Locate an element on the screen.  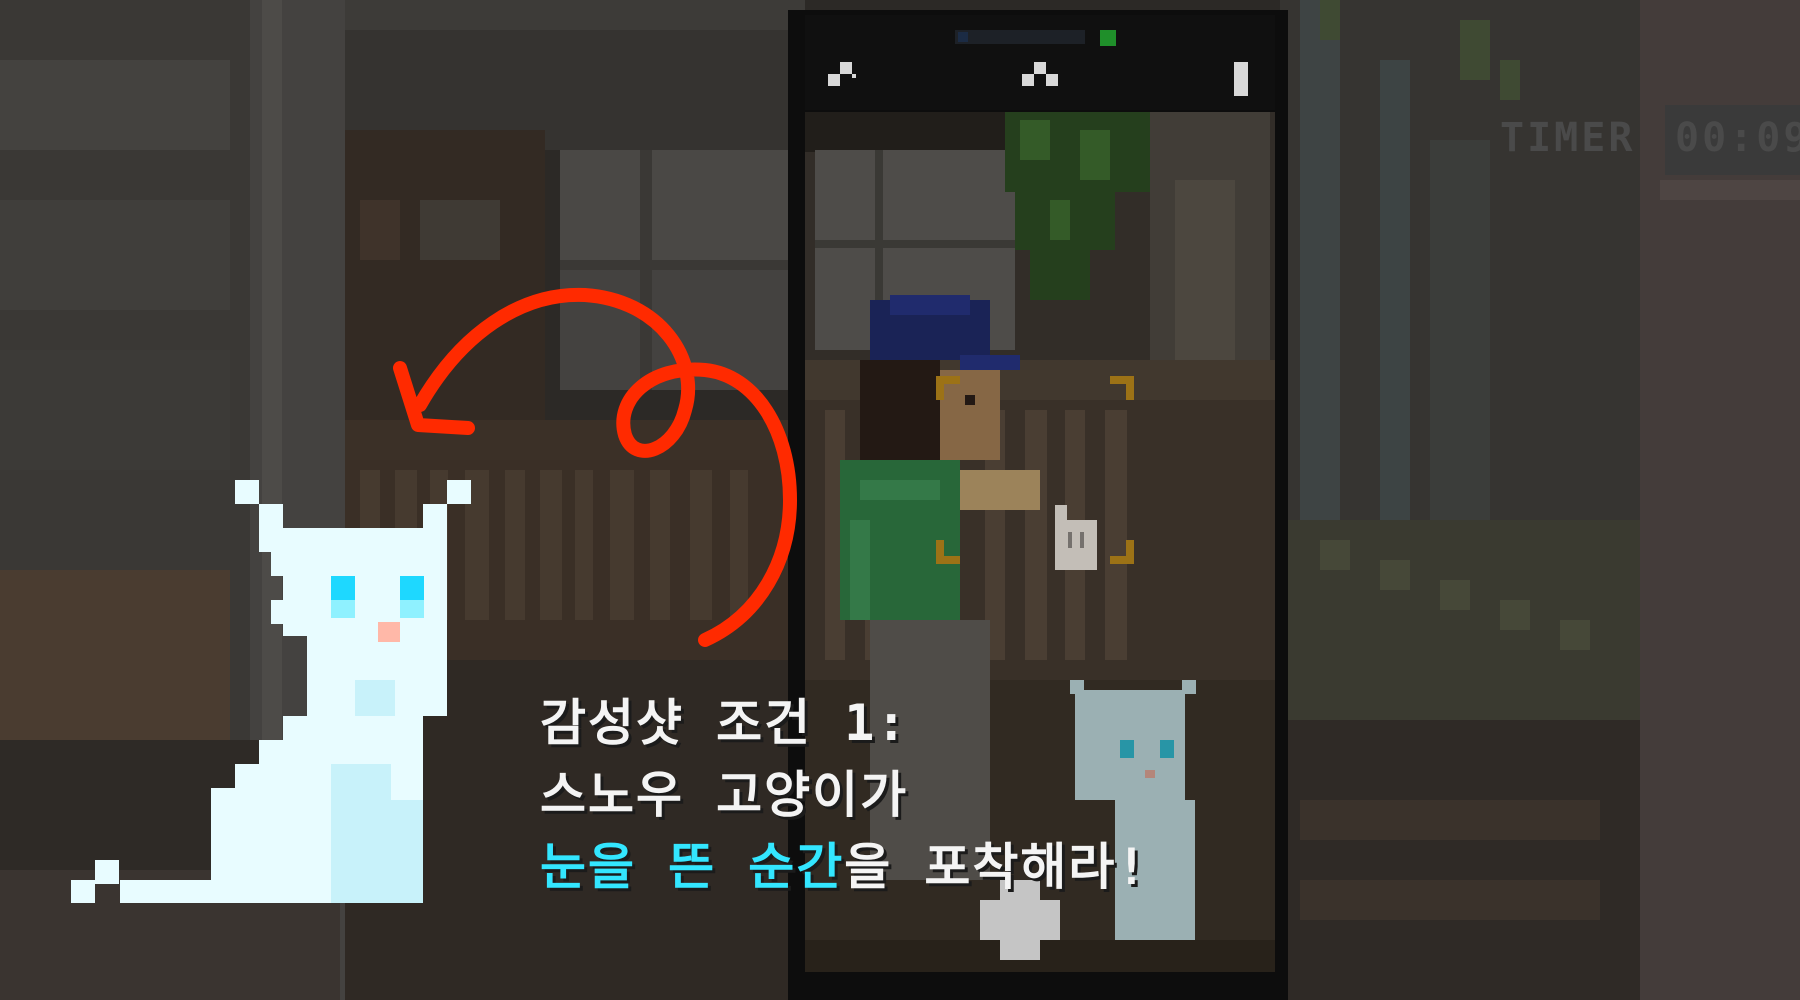
timer-label: TIMER is located at coordinates (1568, 138).